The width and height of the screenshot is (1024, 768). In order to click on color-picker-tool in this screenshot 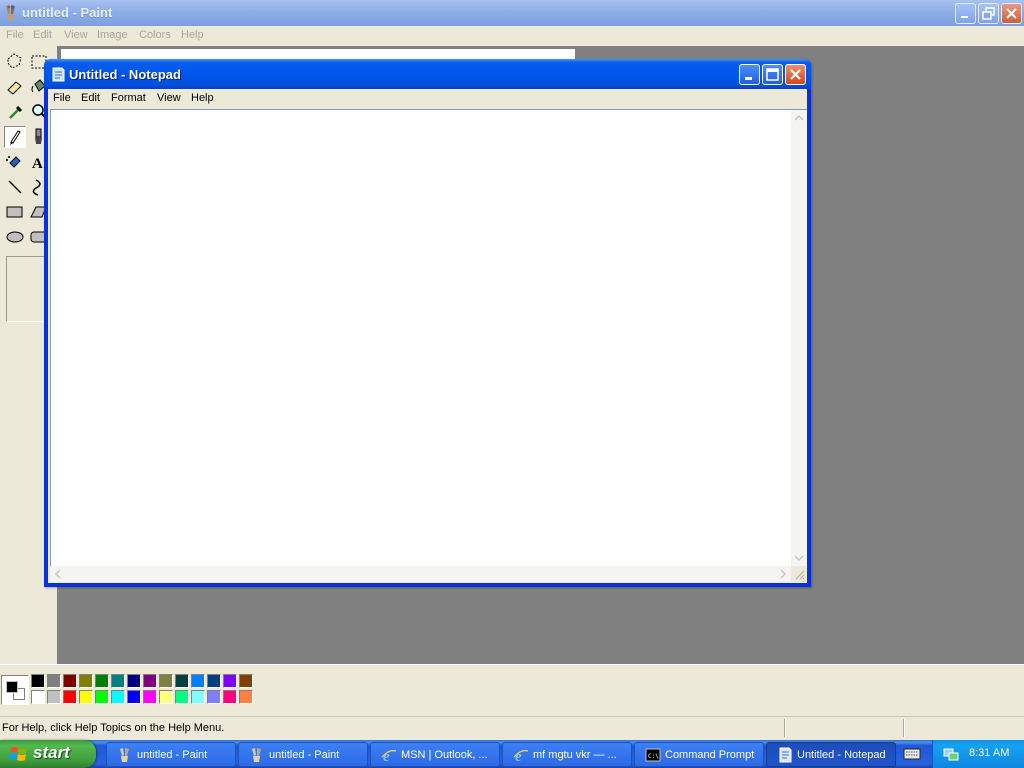, I will do `click(15, 112)`.